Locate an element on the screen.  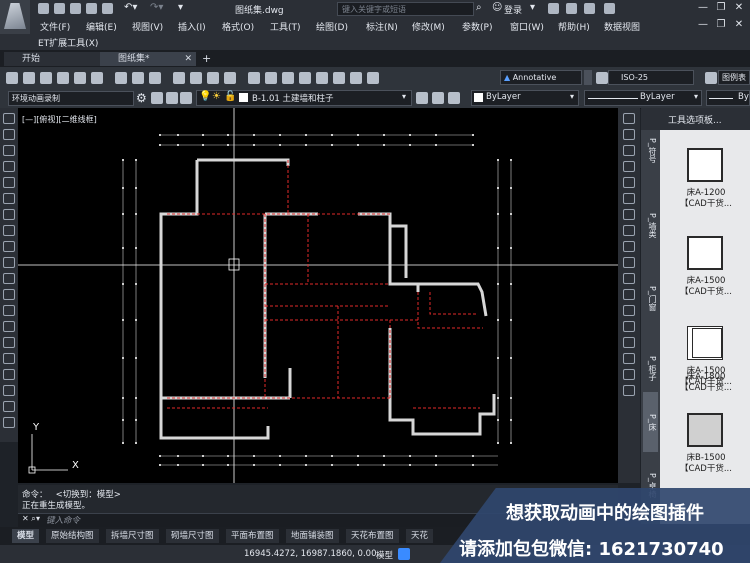
move-icon is located at coordinates (629, 198).